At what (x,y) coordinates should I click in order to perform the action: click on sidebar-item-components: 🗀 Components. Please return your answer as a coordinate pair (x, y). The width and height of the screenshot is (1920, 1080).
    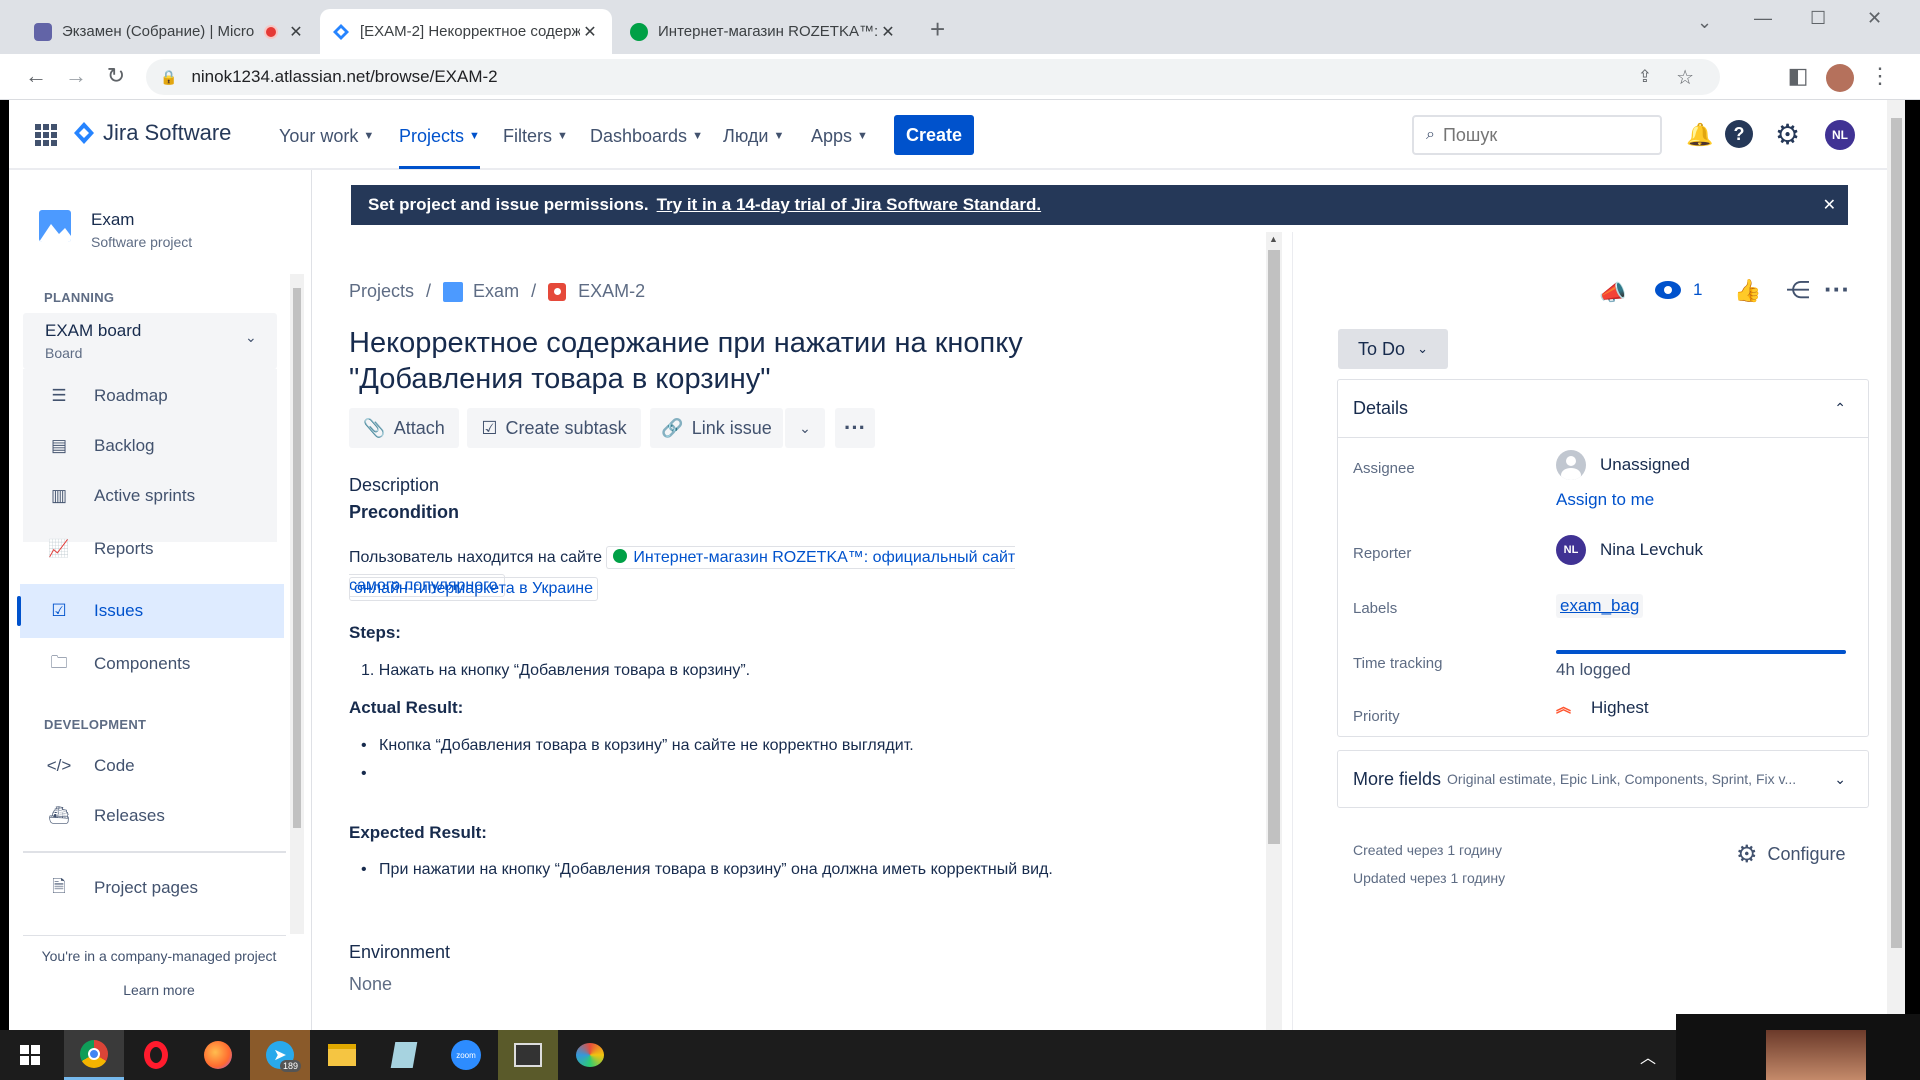
    Looking at the image, I should click on (152, 664).